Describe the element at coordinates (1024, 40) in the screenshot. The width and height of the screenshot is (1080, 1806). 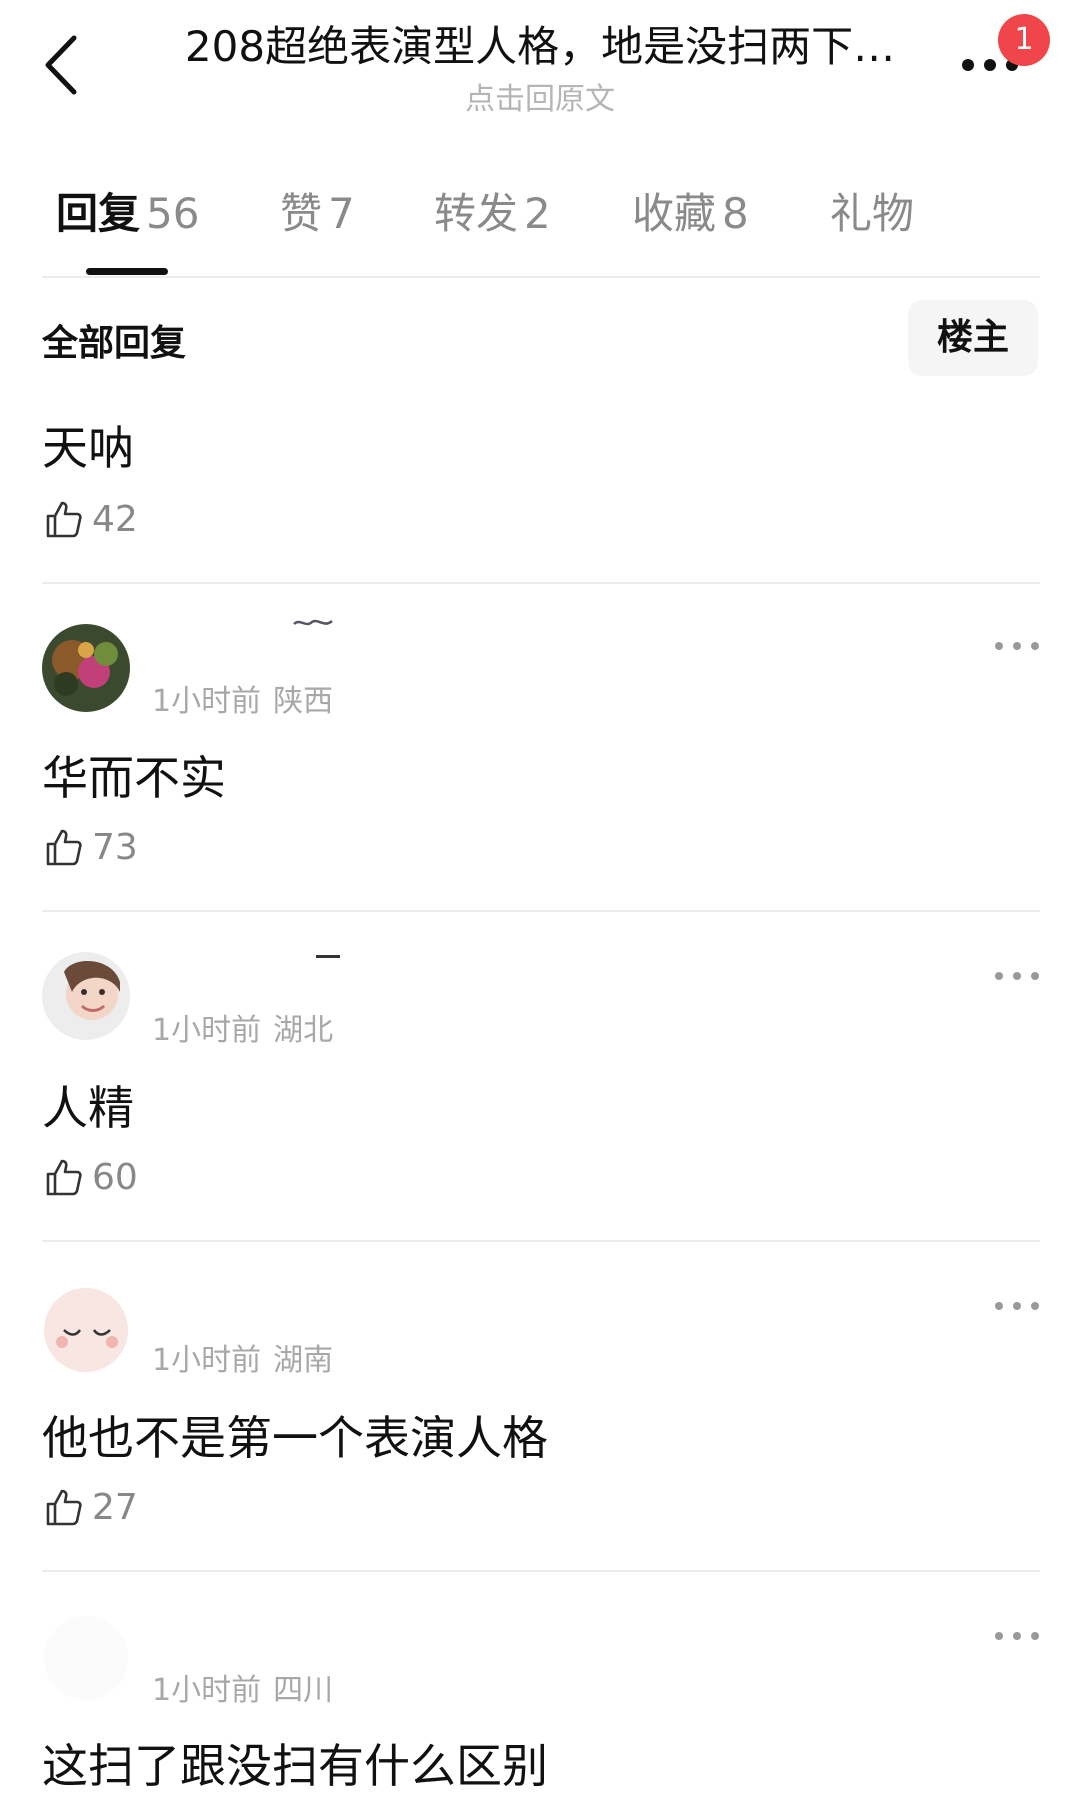
I see `notification-badge: 1` at that location.